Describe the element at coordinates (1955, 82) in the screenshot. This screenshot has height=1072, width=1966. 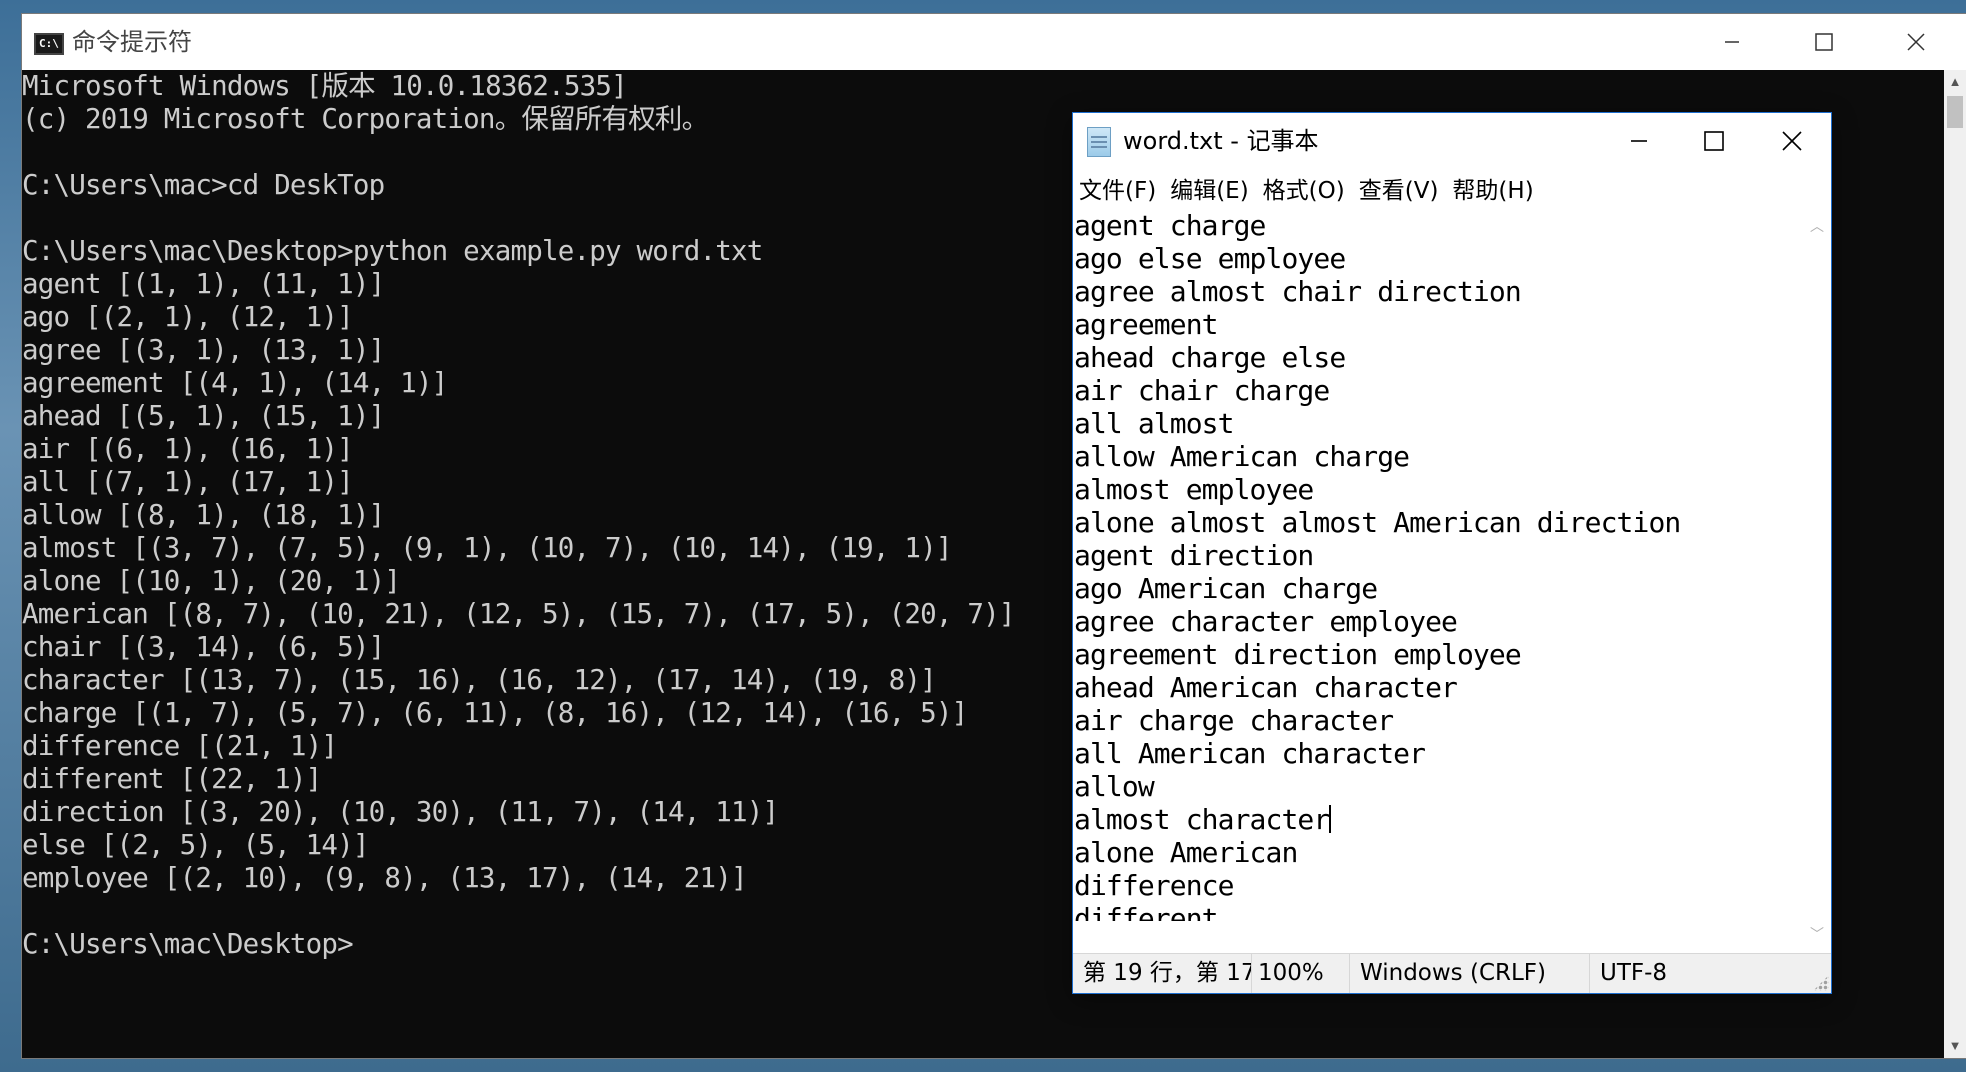
I see `scroll-up-icon: ▲` at that location.